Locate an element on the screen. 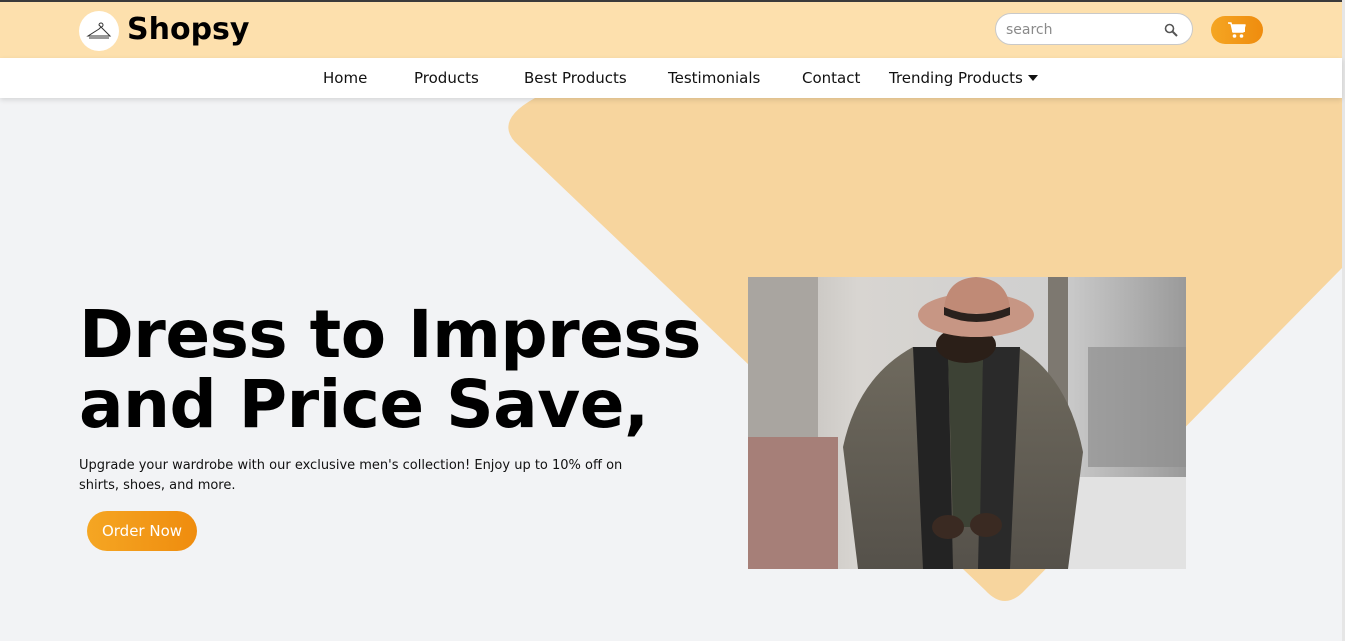  hero-headline: Dress to Impress and Price Save, is located at coordinates (399, 370).